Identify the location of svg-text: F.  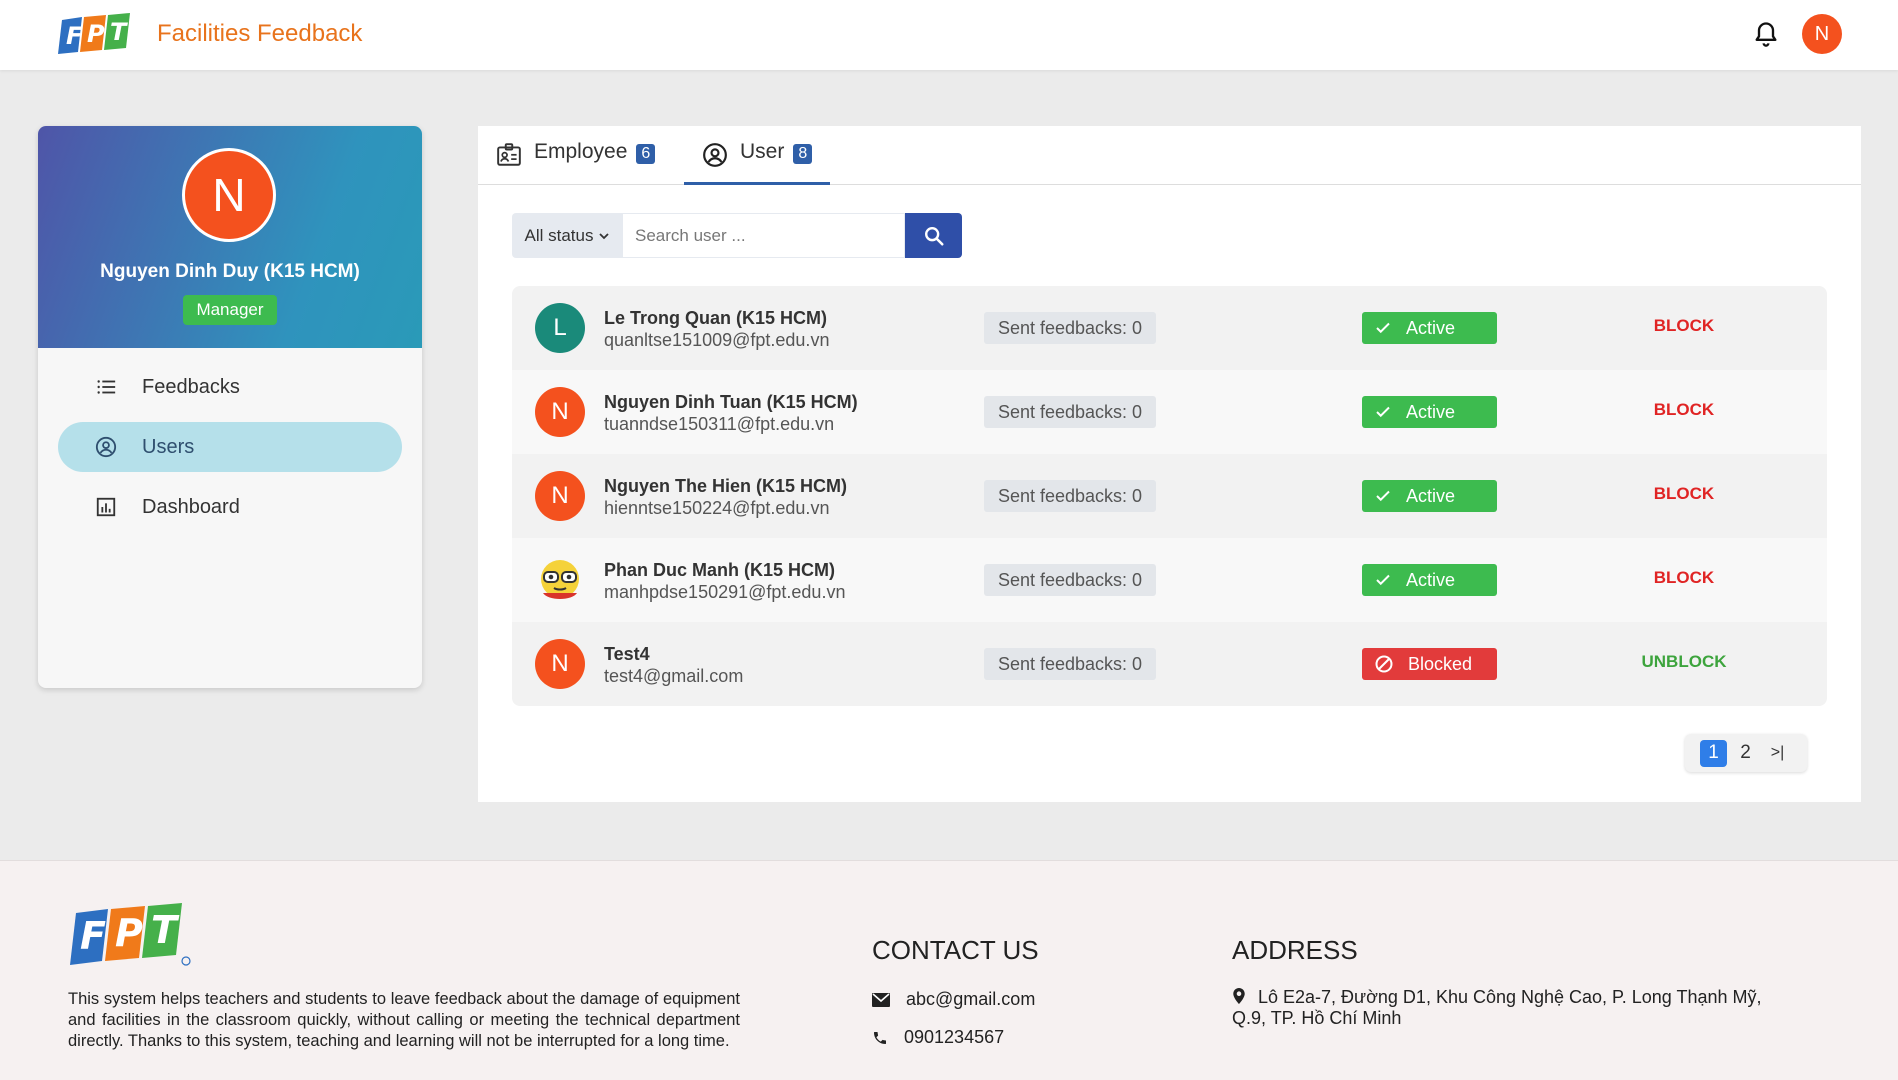
(93, 936).